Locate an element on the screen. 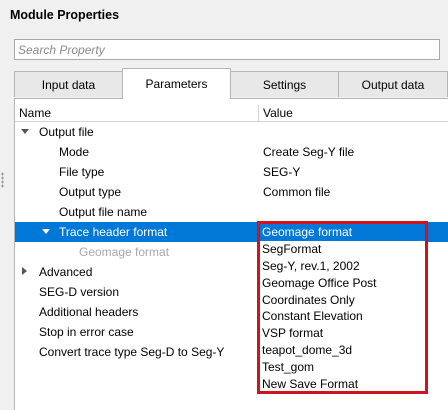 The image size is (448, 410). row-value: Create Seg-Y file is located at coordinates (308, 152).